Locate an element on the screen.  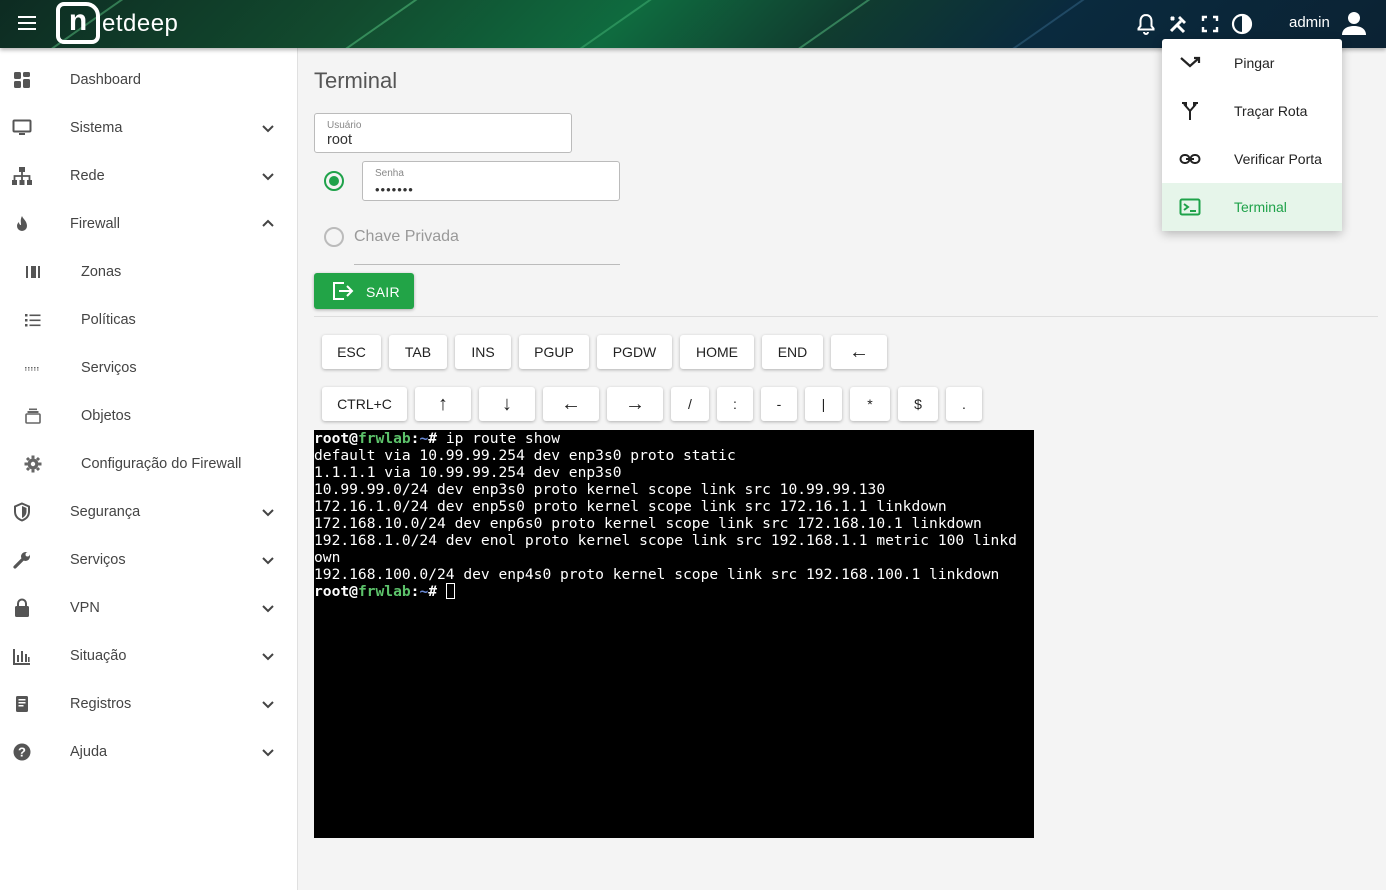
sidebar-item-configuracao-firewall: Configuração do Firewall is located at coordinates (148, 464).